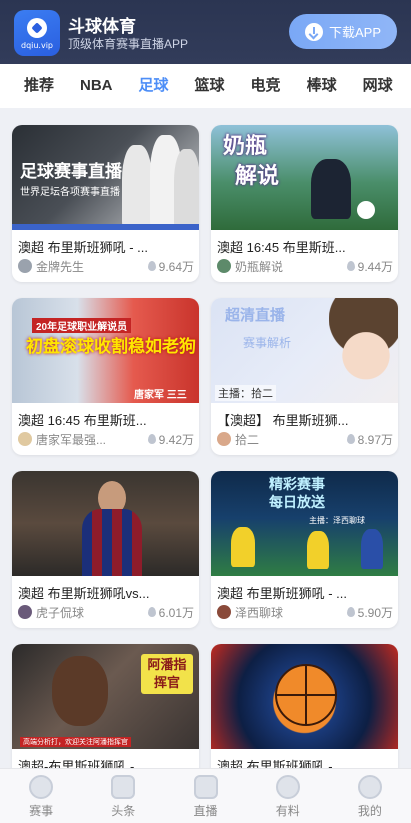  Describe the element at coordinates (257, 175) in the screenshot. I see `thumbnail-caption-line: 解说` at that location.